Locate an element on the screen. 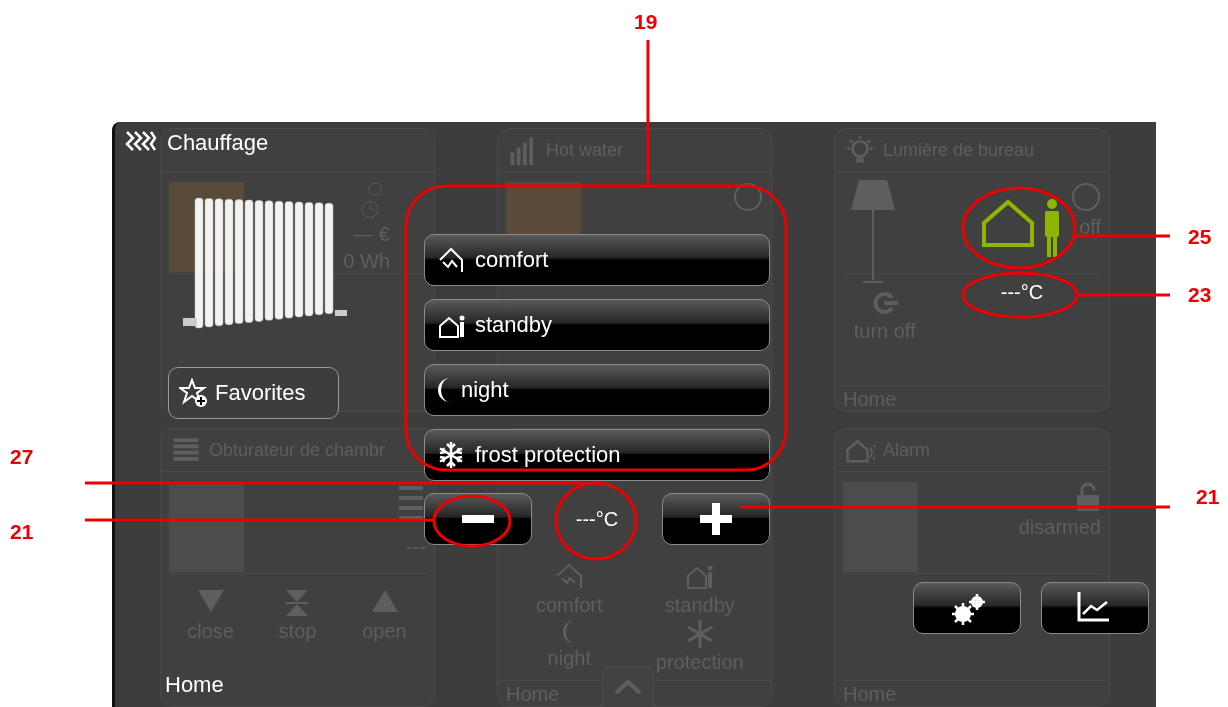 The height and width of the screenshot is (707, 1228). star-plus-icon is located at coordinates (194, 393).